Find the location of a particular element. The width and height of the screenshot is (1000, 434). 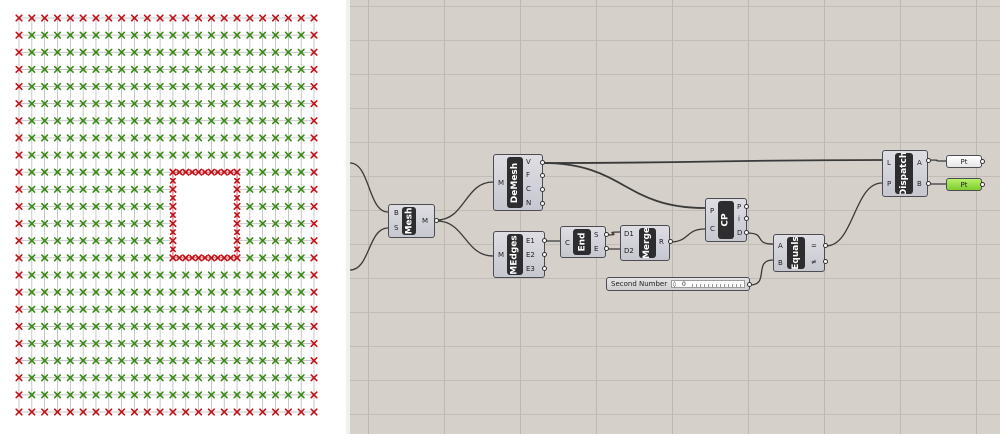

wire-merge-cp is located at coordinates (687, 235).